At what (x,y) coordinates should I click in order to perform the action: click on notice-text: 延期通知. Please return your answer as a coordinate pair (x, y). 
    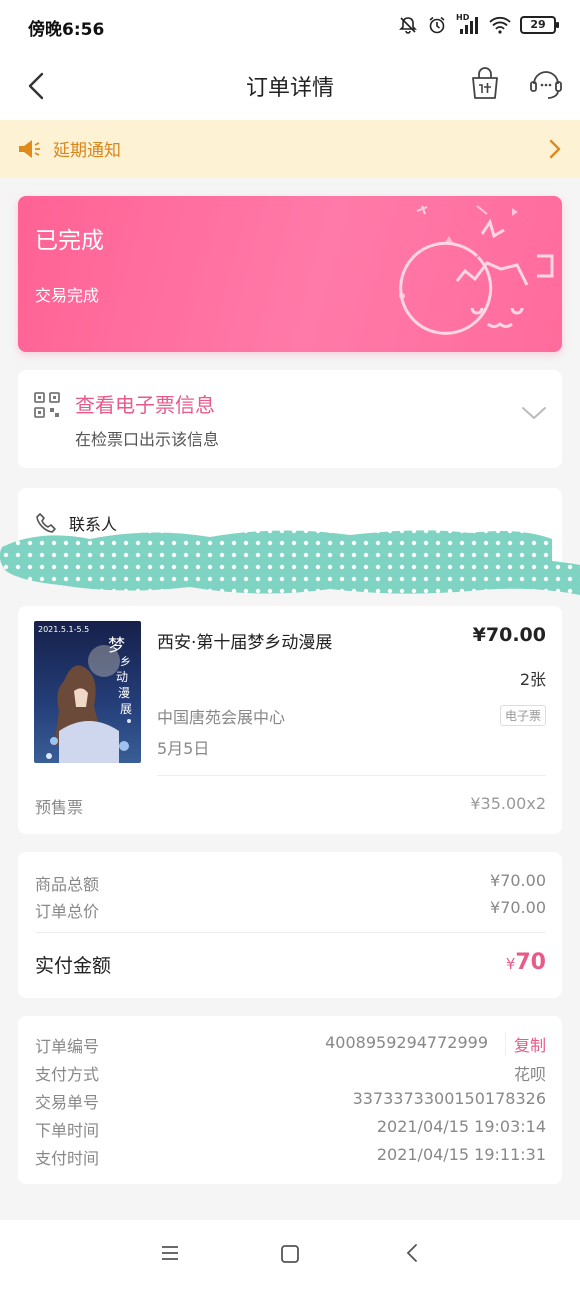
    Looking at the image, I should click on (87, 151).